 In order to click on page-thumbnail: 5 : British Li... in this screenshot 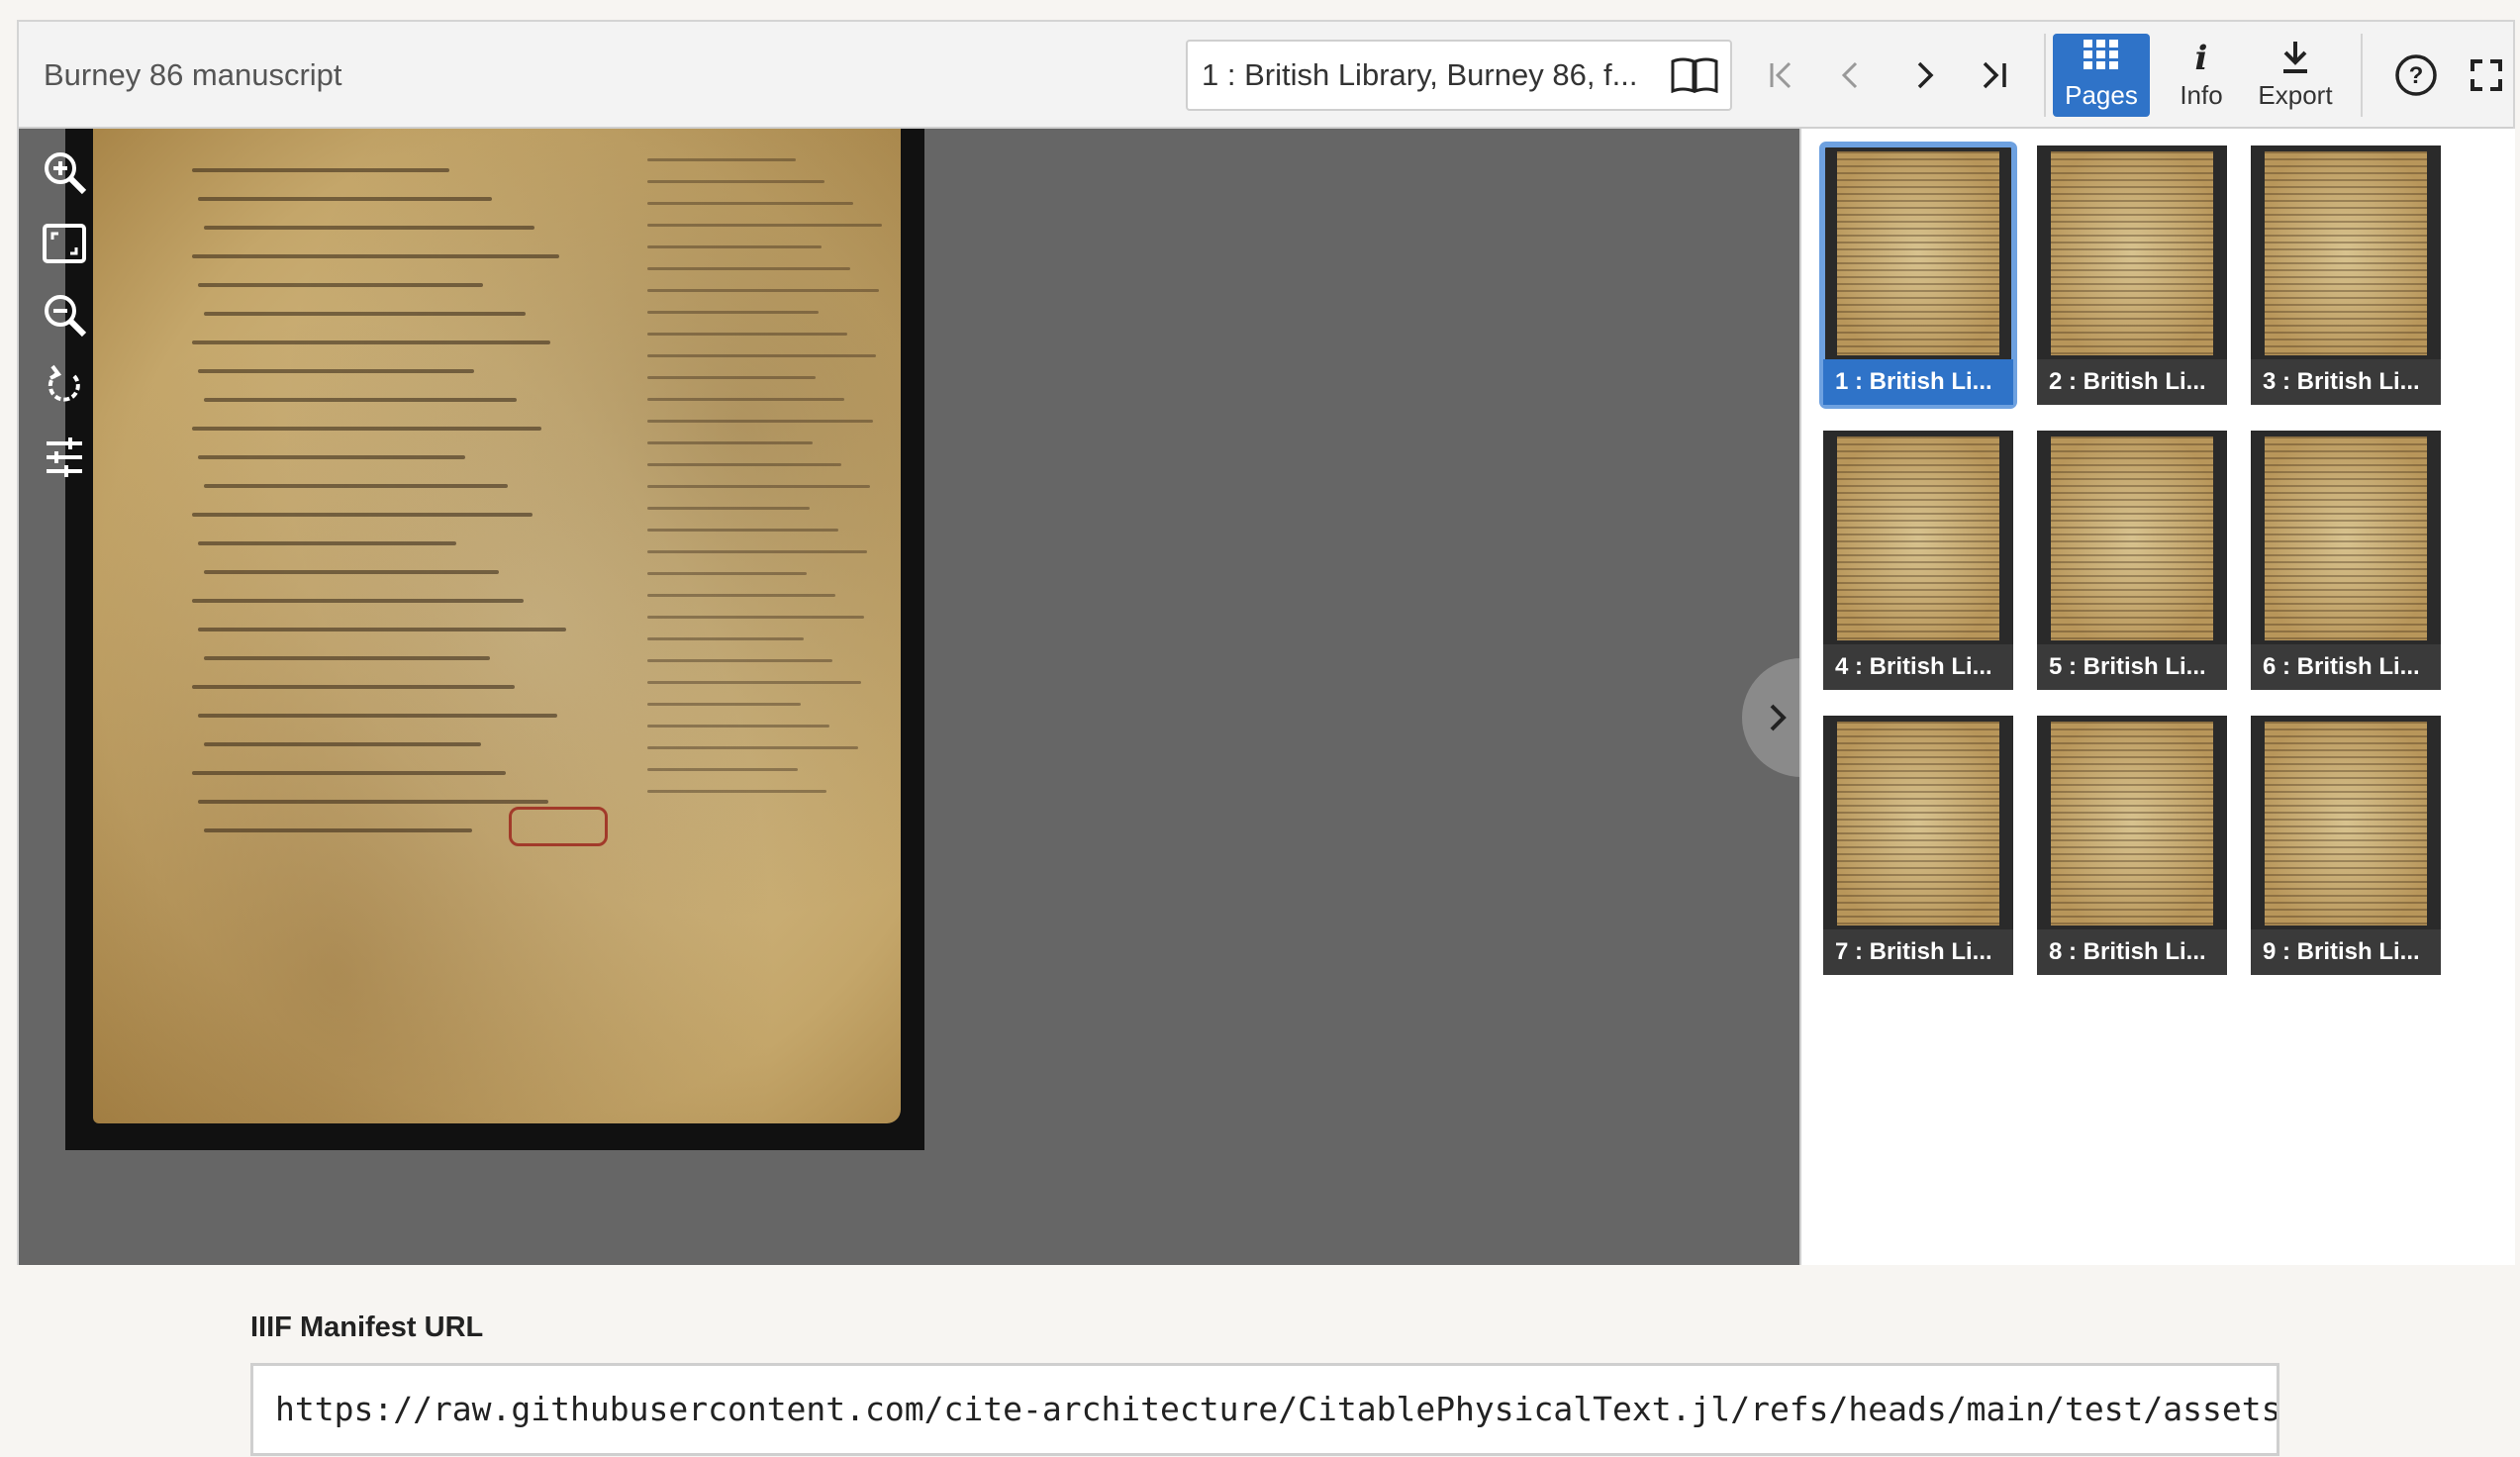, I will do `click(2132, 561)`.